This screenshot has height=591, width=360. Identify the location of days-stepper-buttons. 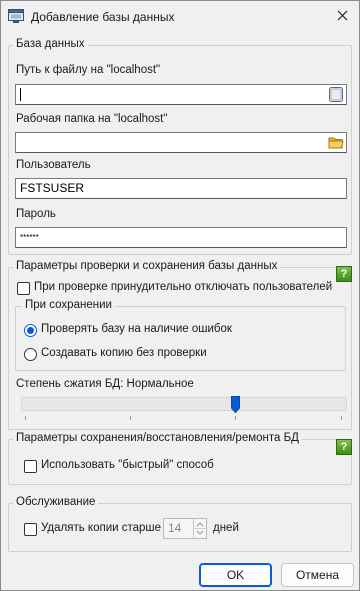
(199, 528).